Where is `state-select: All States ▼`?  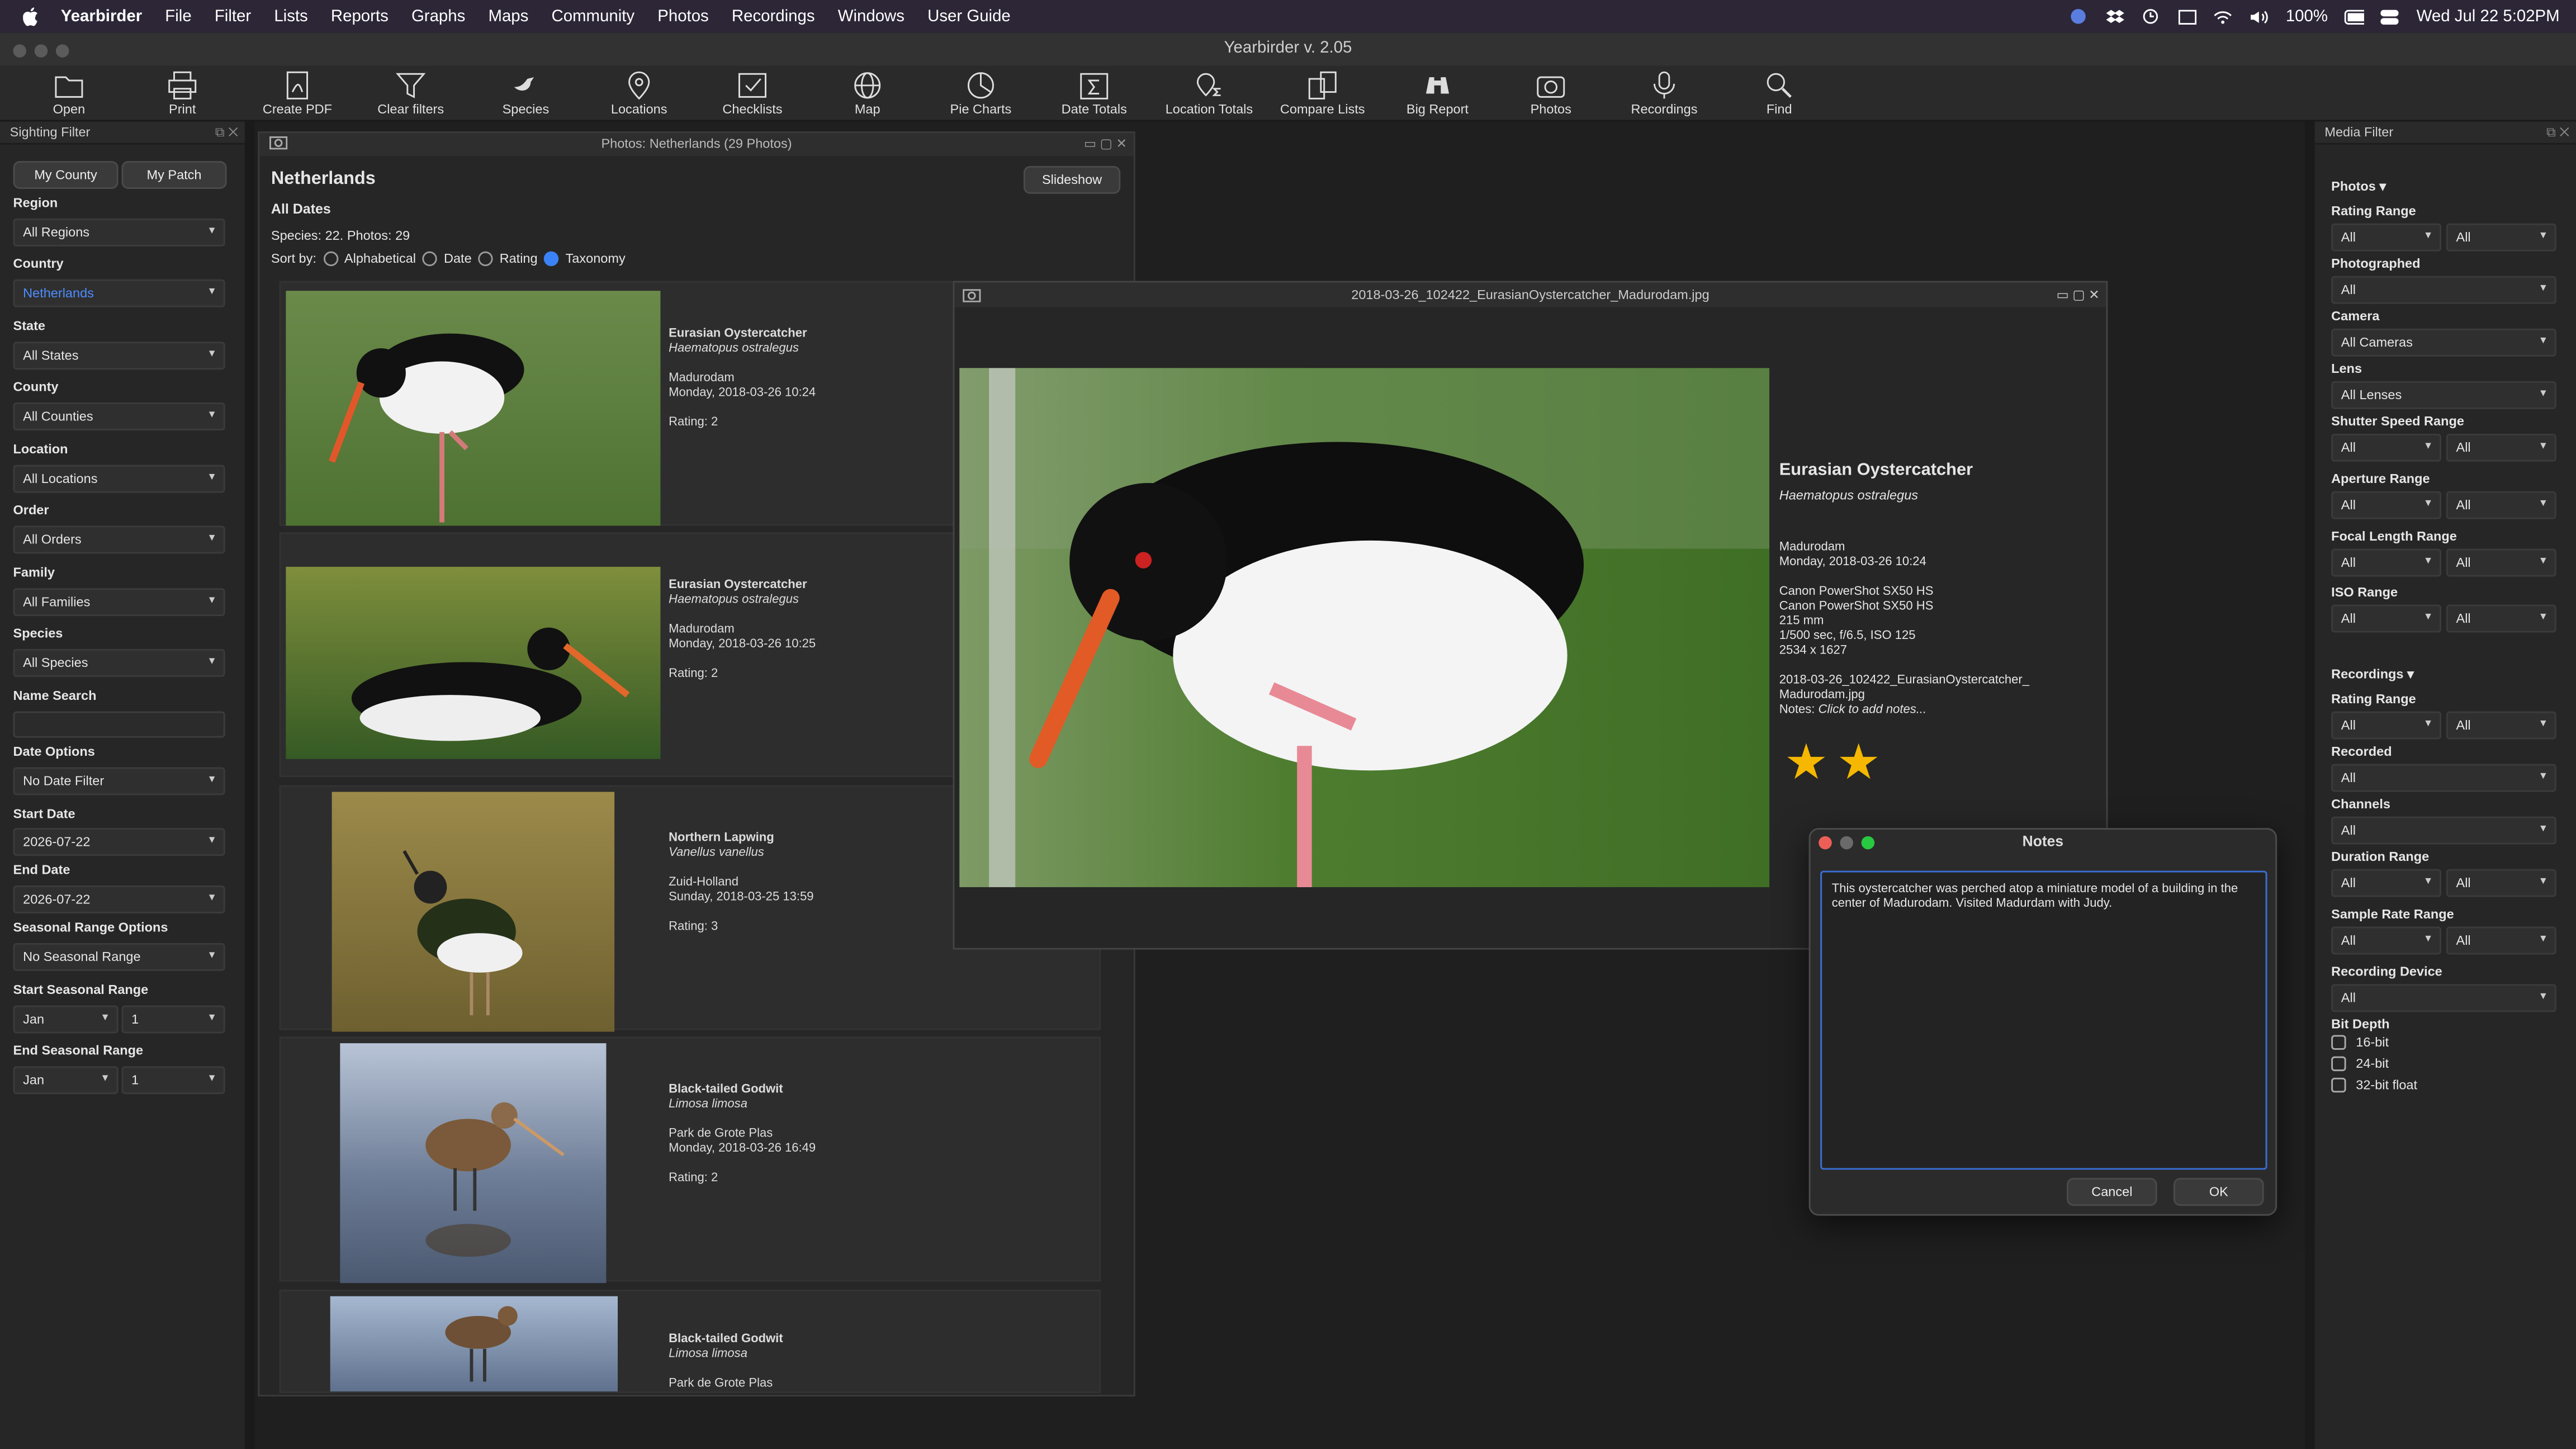 state-select: All States ▼ is located at coordinates (119, 356).